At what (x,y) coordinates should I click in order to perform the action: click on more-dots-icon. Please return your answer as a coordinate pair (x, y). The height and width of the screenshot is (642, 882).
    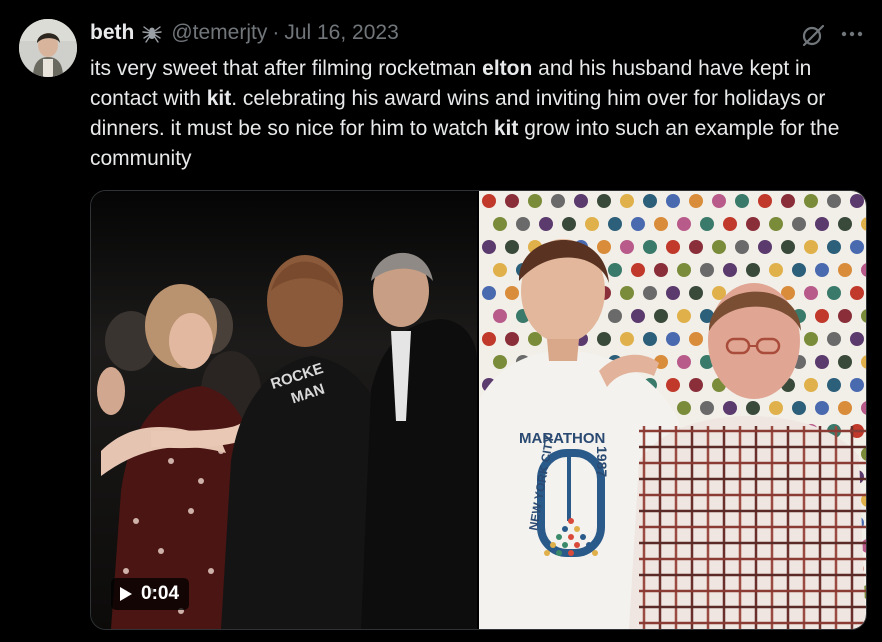
    Looking at the image, I should click on (852, 34).